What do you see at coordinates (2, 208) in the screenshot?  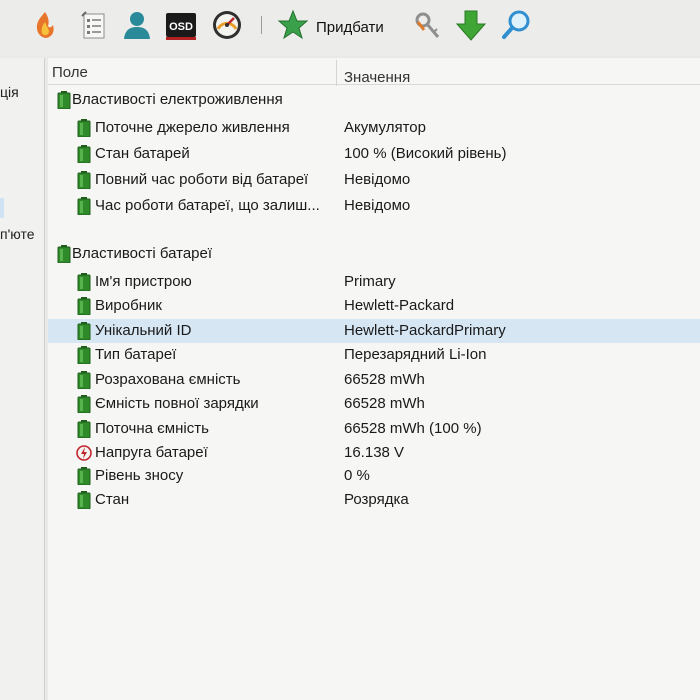 I see `left-pane-selection` at bounding box center [2, 208].